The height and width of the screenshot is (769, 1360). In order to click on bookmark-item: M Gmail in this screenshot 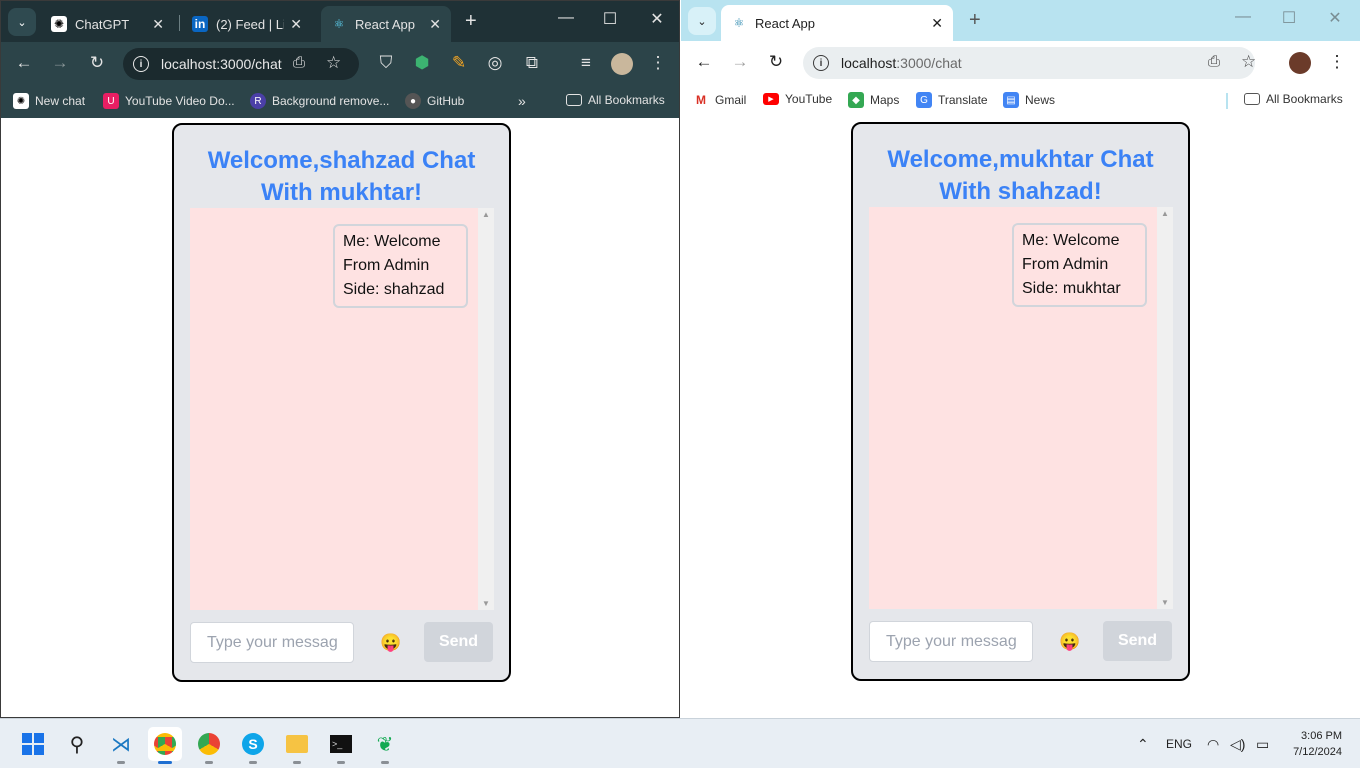, I will do `click(719, 100)`.